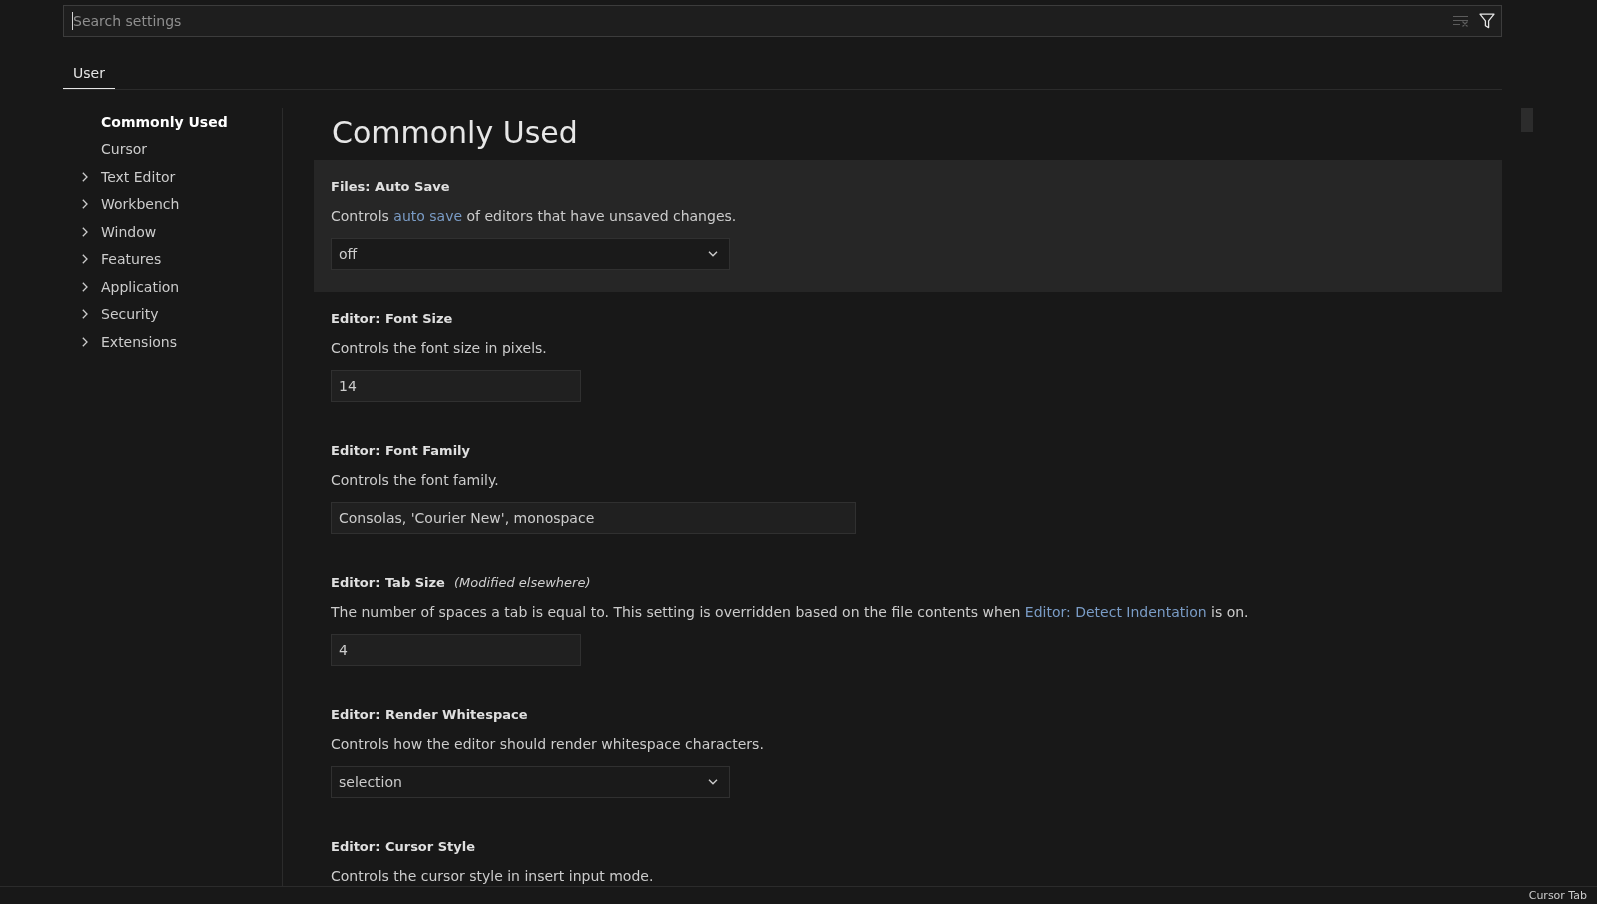 The height and width of the screenshot is (904, 1597). Describe the element at coordinates (390, 187) in the screenshot. I see `setting-title: Files: Auto Save` at that location.